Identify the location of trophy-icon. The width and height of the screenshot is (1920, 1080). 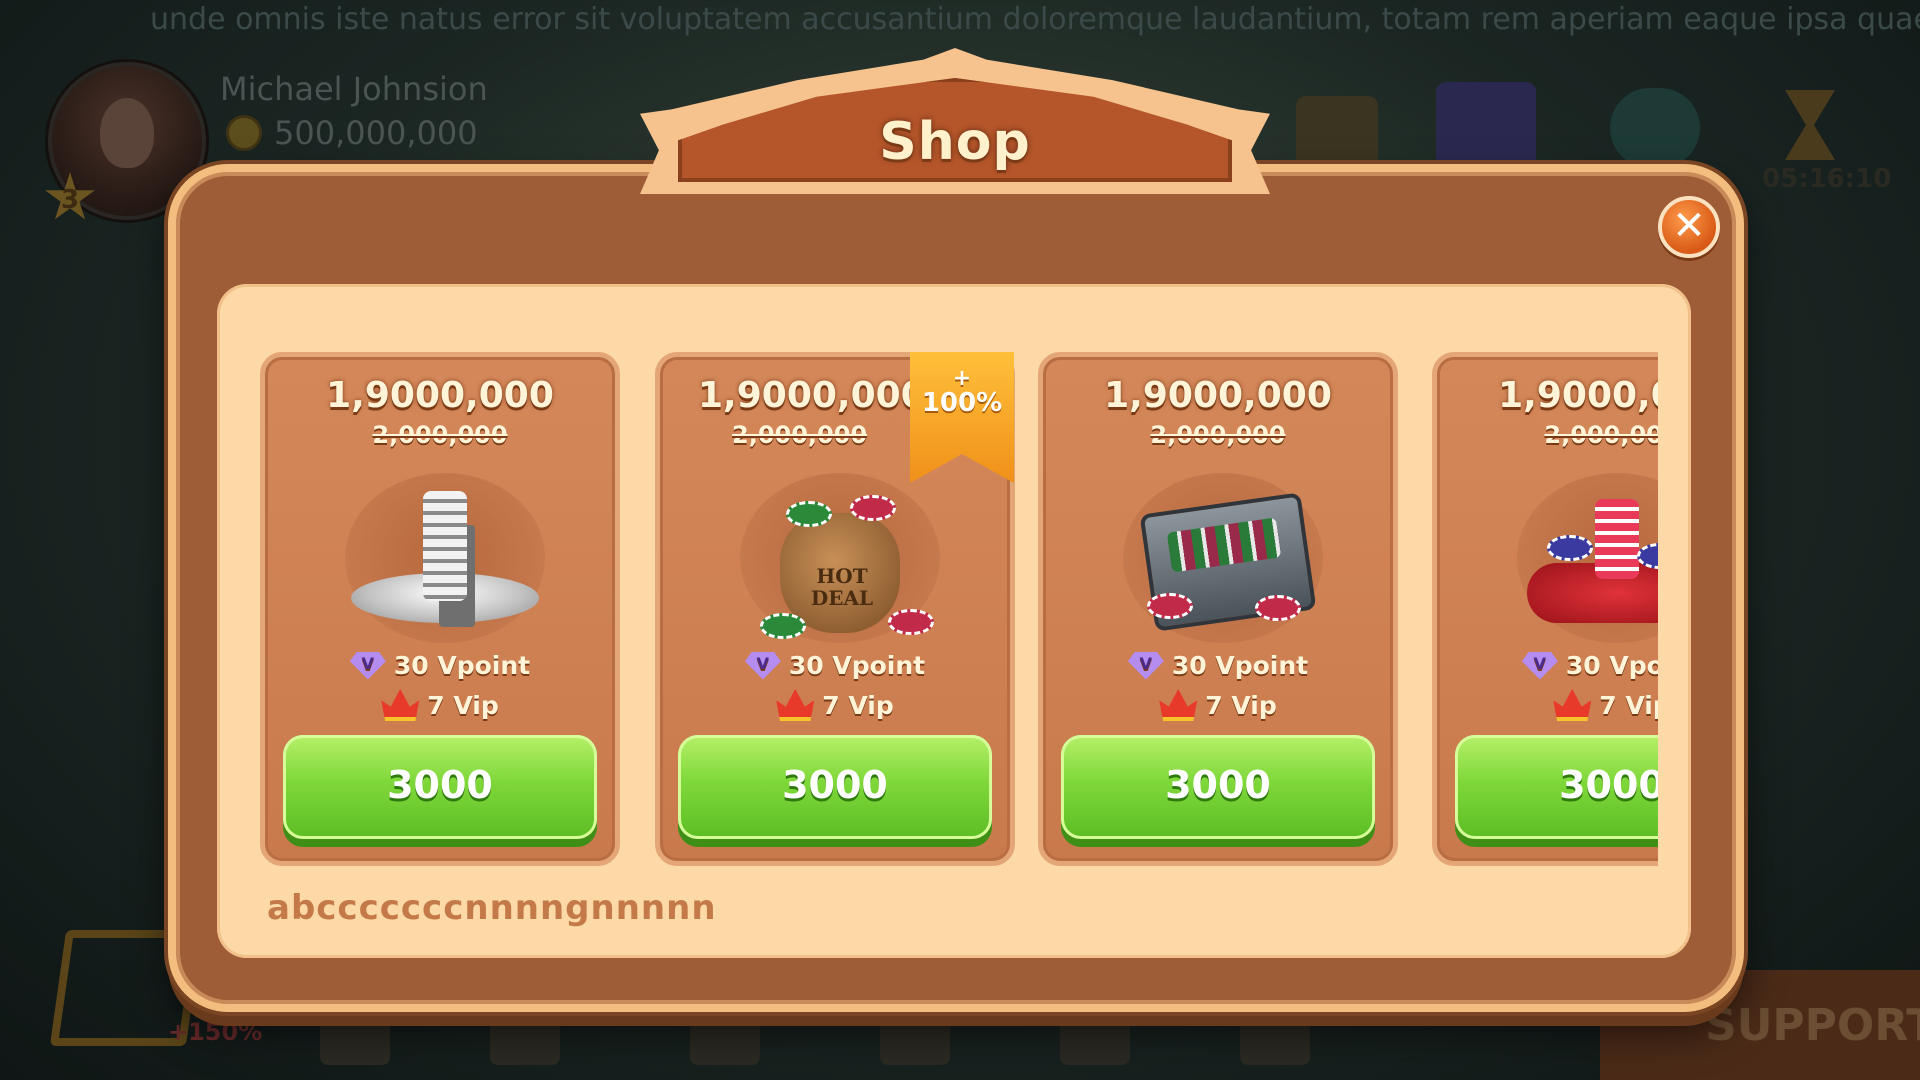
(355, 1035).